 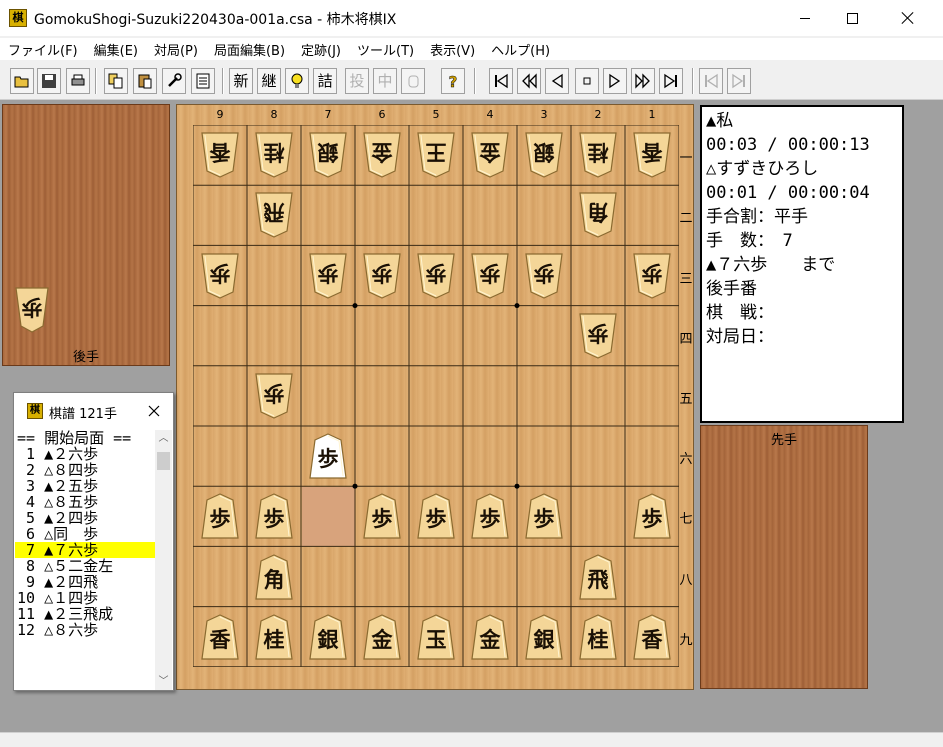 I want to click on close-button, so click(x=908, y=18).